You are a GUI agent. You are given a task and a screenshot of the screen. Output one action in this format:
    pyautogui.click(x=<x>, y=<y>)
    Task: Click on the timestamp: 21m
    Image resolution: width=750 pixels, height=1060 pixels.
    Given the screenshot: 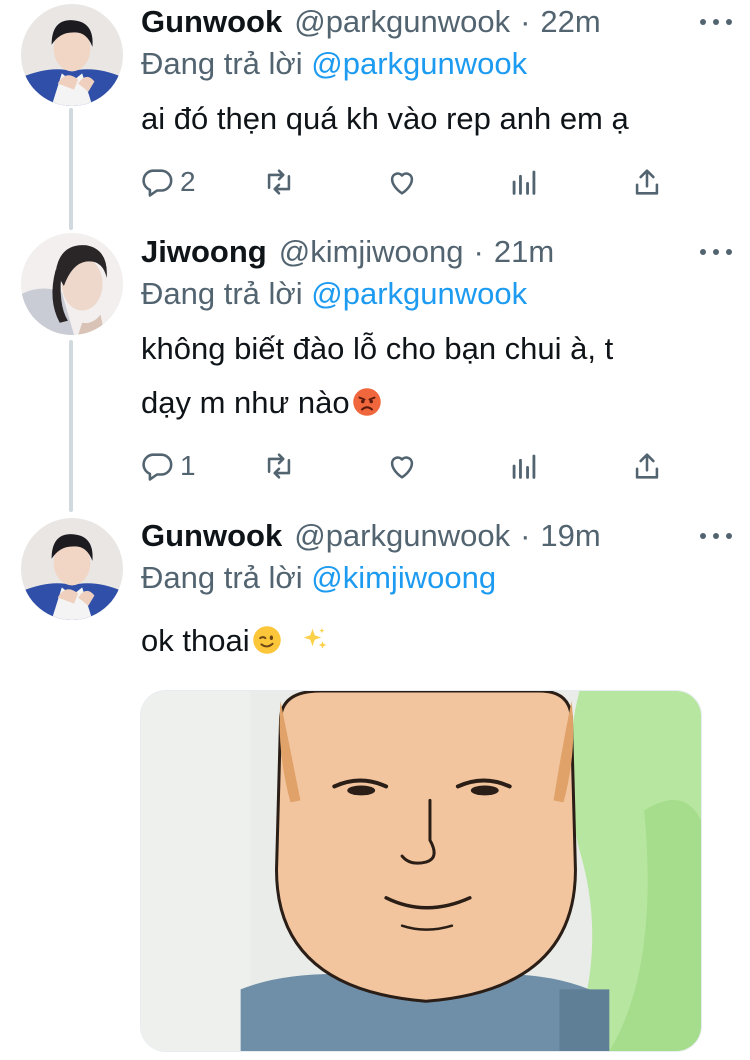 What is the action you would take?
    pyautogui.click(x=524, y=252)
    